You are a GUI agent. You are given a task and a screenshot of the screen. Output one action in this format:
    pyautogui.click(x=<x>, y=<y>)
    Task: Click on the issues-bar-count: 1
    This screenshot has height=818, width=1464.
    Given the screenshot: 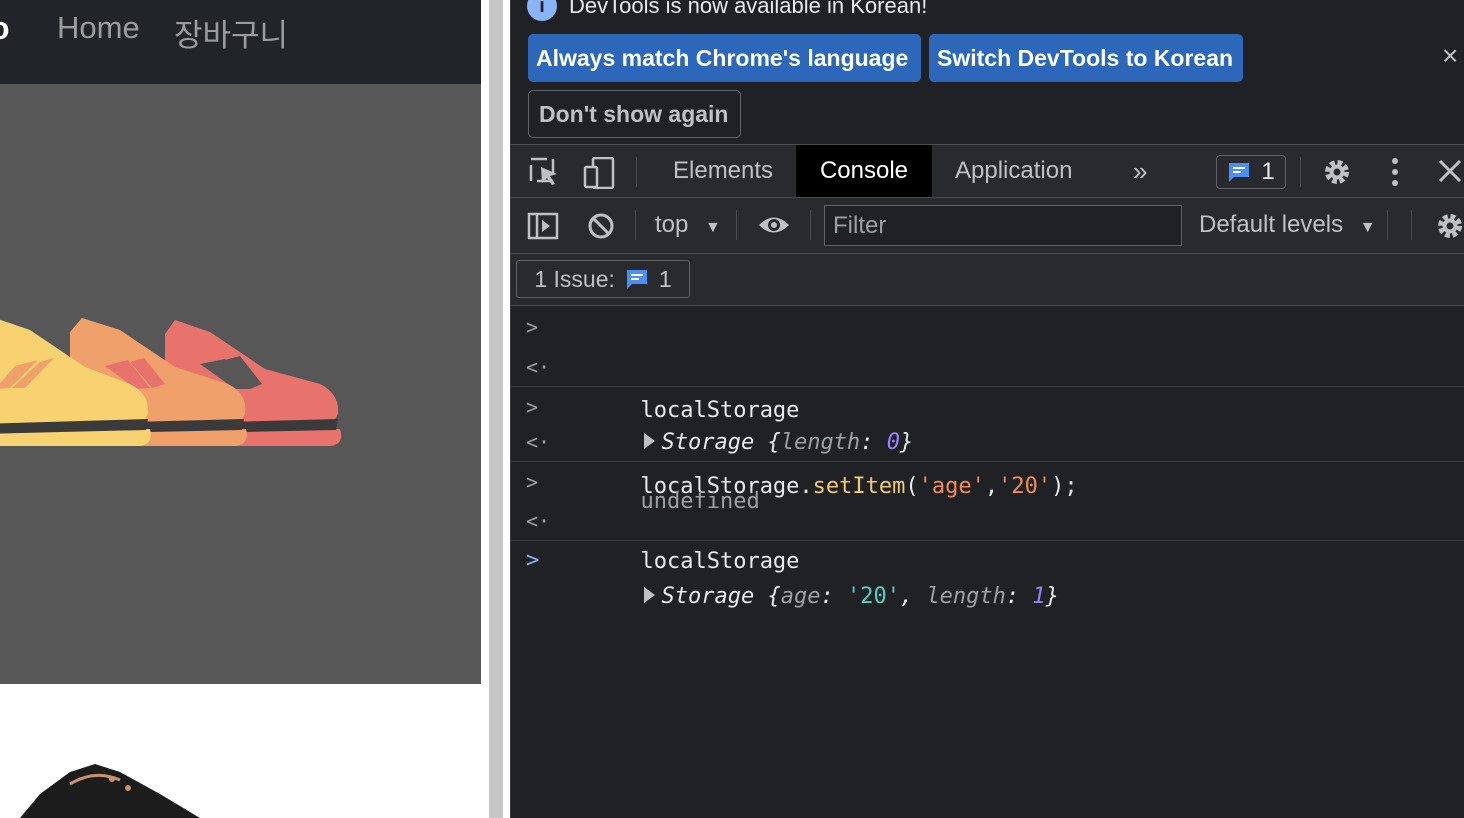 What is the action you would take?
    pyautogui.click(x=665, y=278)
    